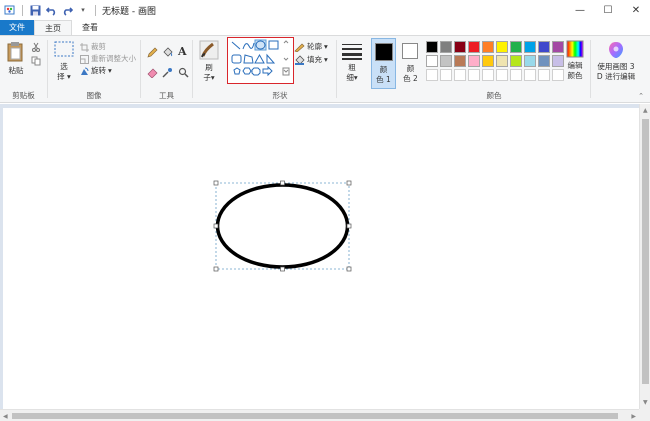  Describe the element at coordinates (64, 49) in the screenshot. I see `select-icon` at that location.